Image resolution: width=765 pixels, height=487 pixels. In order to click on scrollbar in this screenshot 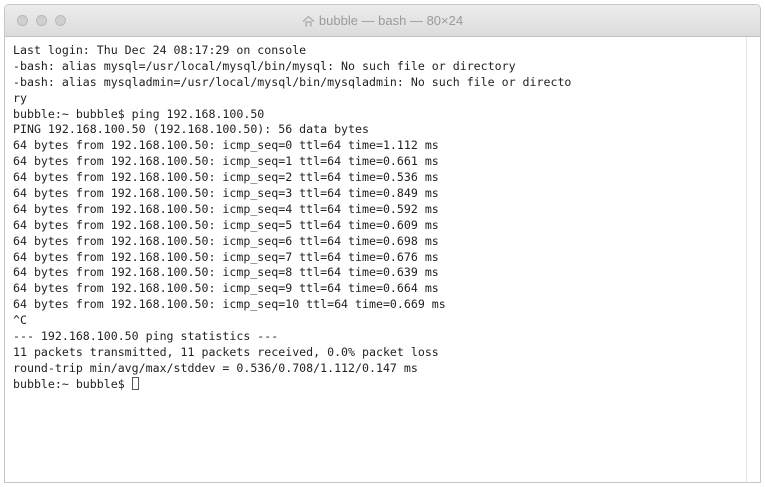, I will do `click(753, 259)`.